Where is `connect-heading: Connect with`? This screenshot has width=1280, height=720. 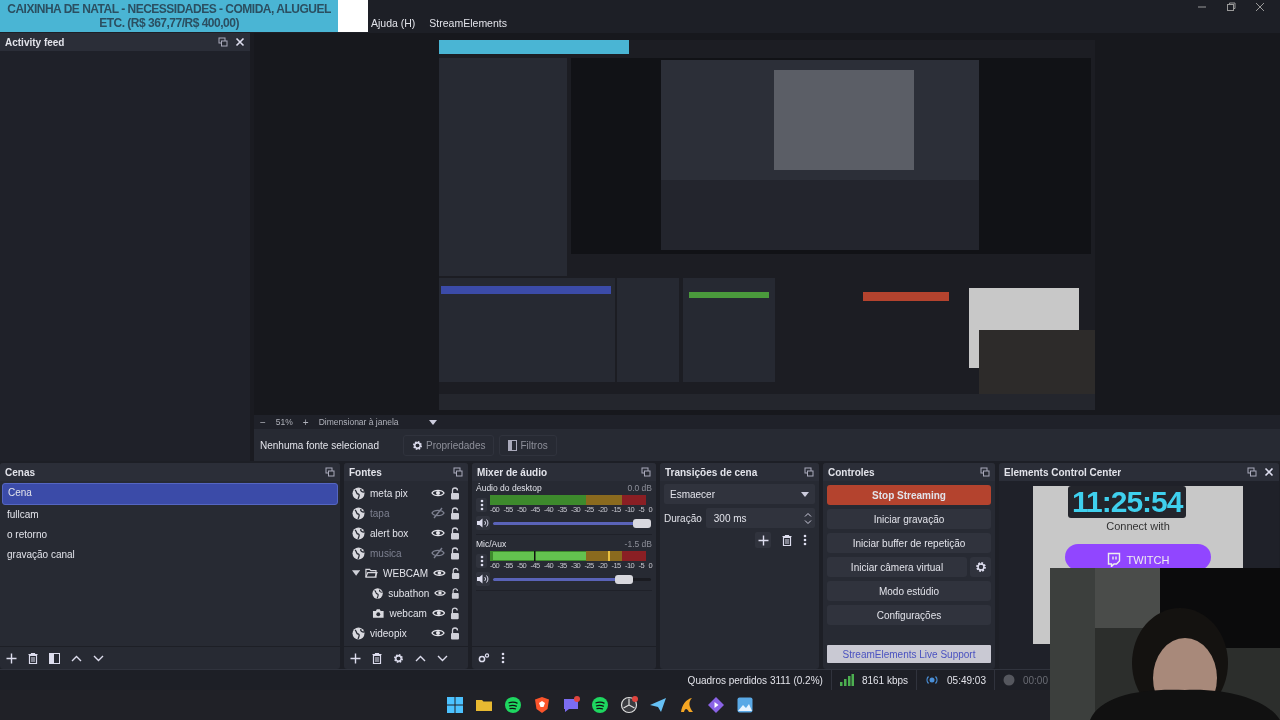 connect-heading: Connect with is located at coordinates (1138, 526).